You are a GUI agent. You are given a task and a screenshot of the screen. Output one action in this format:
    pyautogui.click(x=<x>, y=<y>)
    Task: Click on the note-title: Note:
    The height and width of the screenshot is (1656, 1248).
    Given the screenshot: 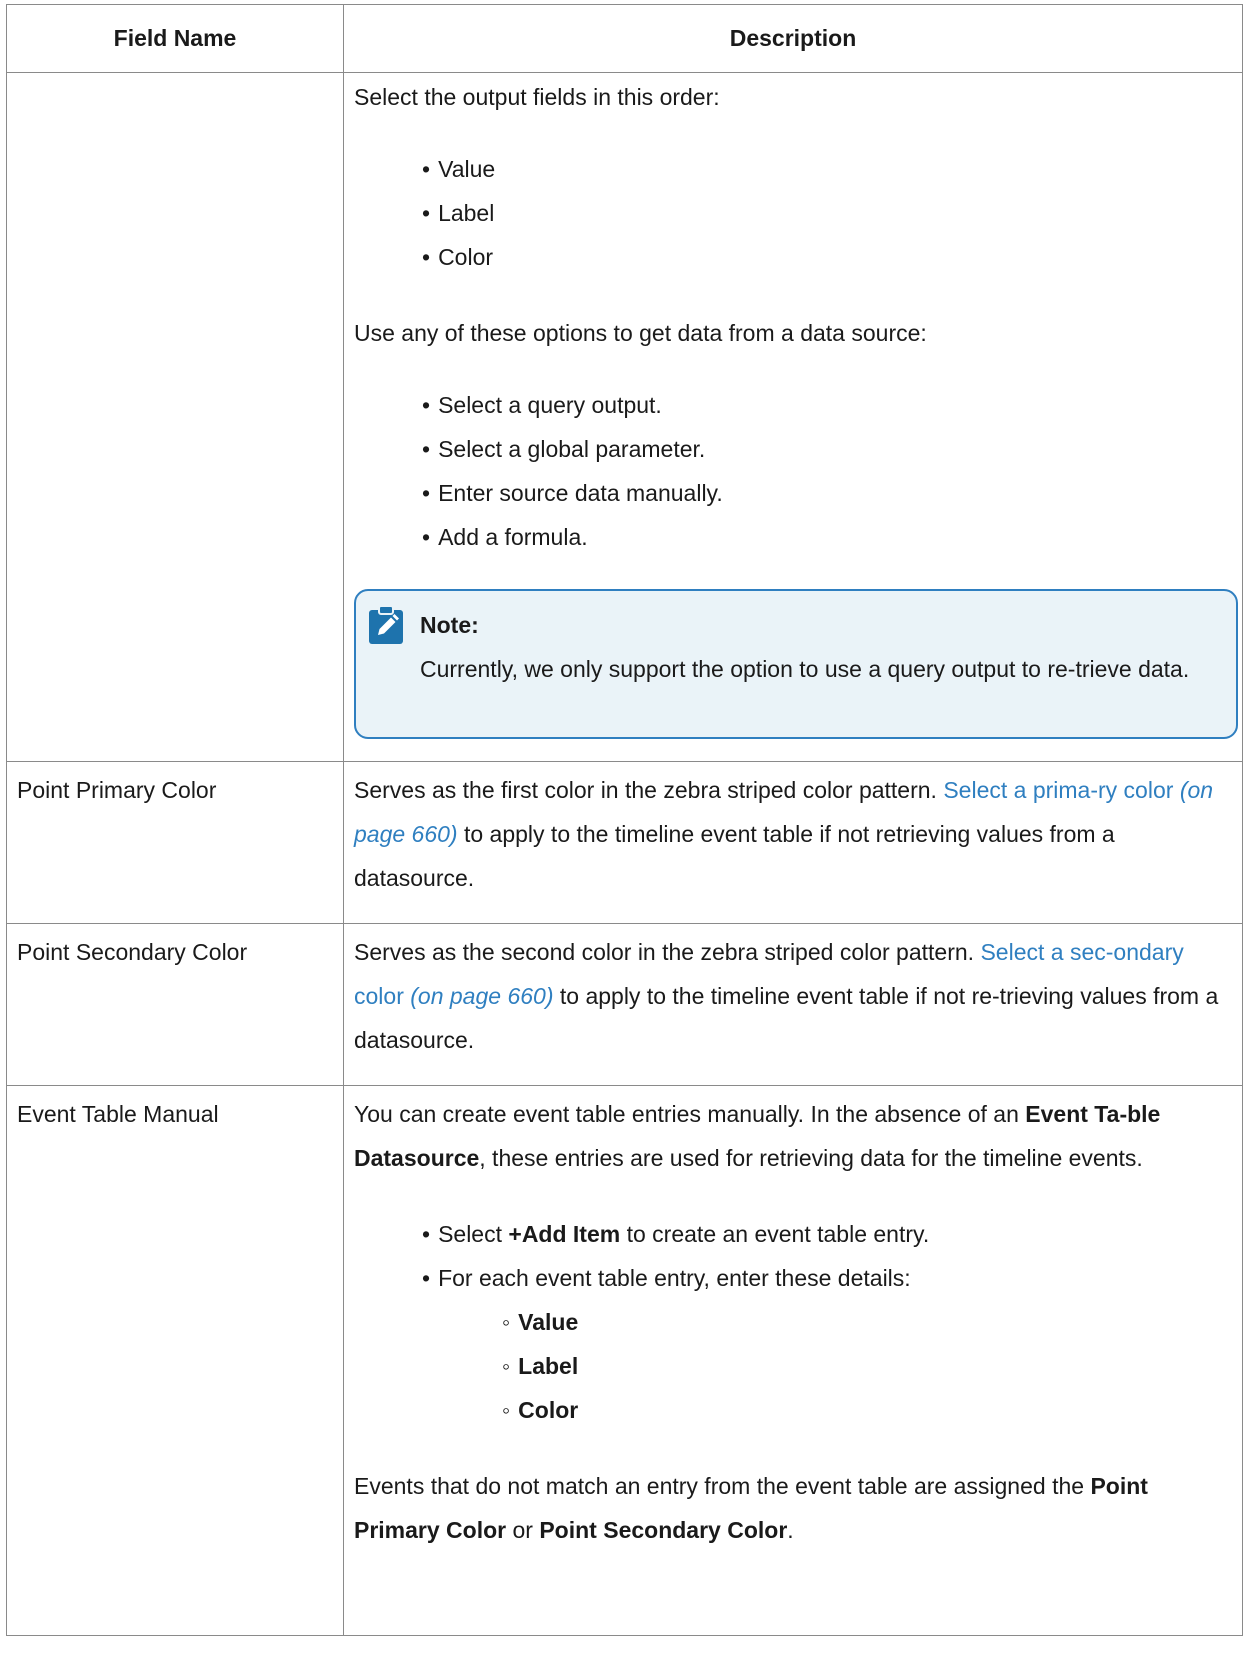 What is the action you would take?
    pyautogui.click(x=449, y=625)
    